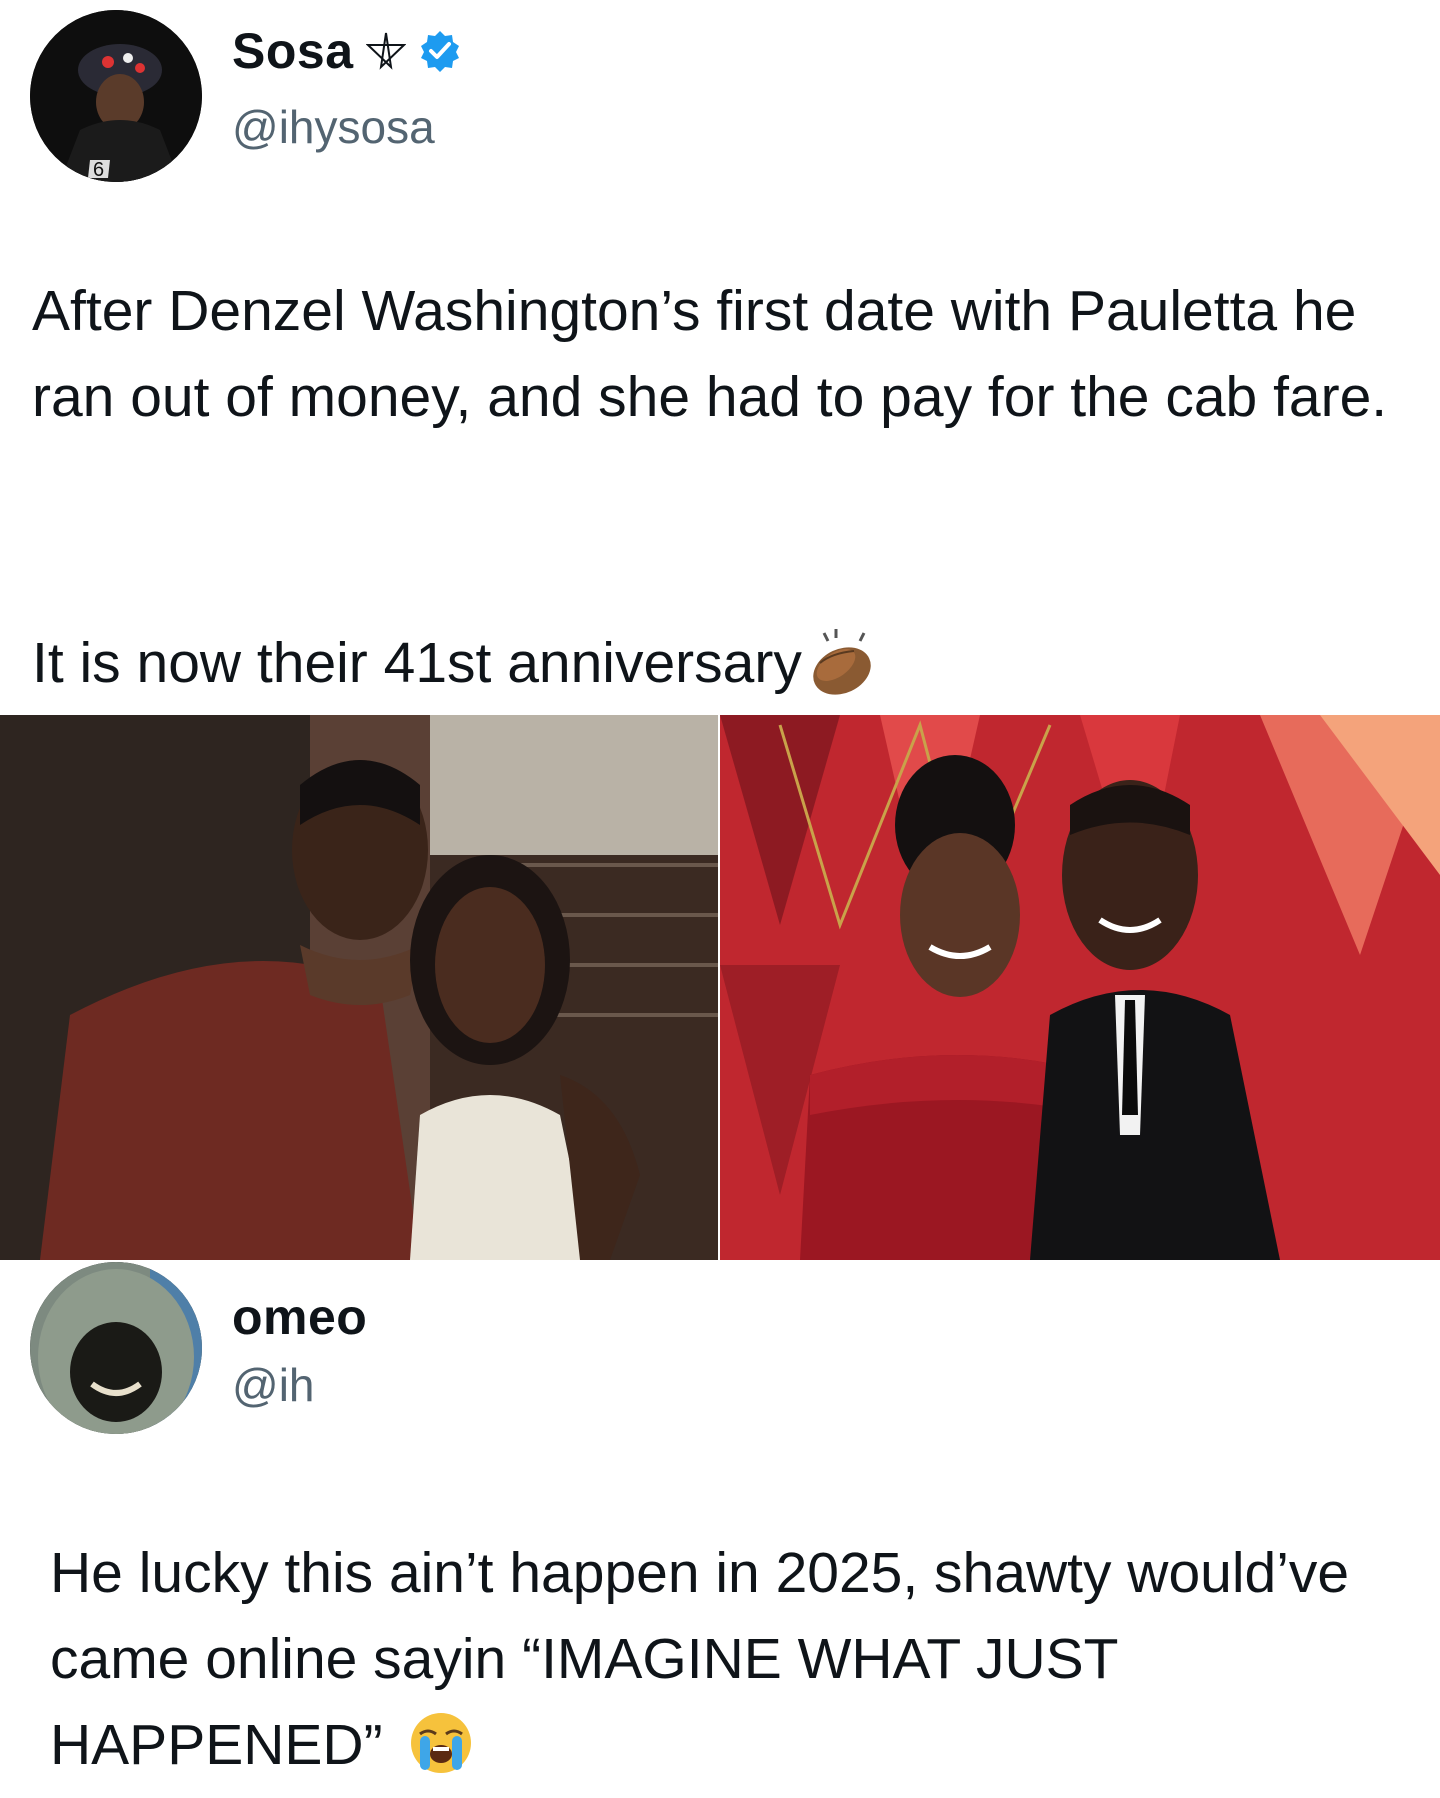  I want to click on clapping-hands-icon, so click(841, 663).